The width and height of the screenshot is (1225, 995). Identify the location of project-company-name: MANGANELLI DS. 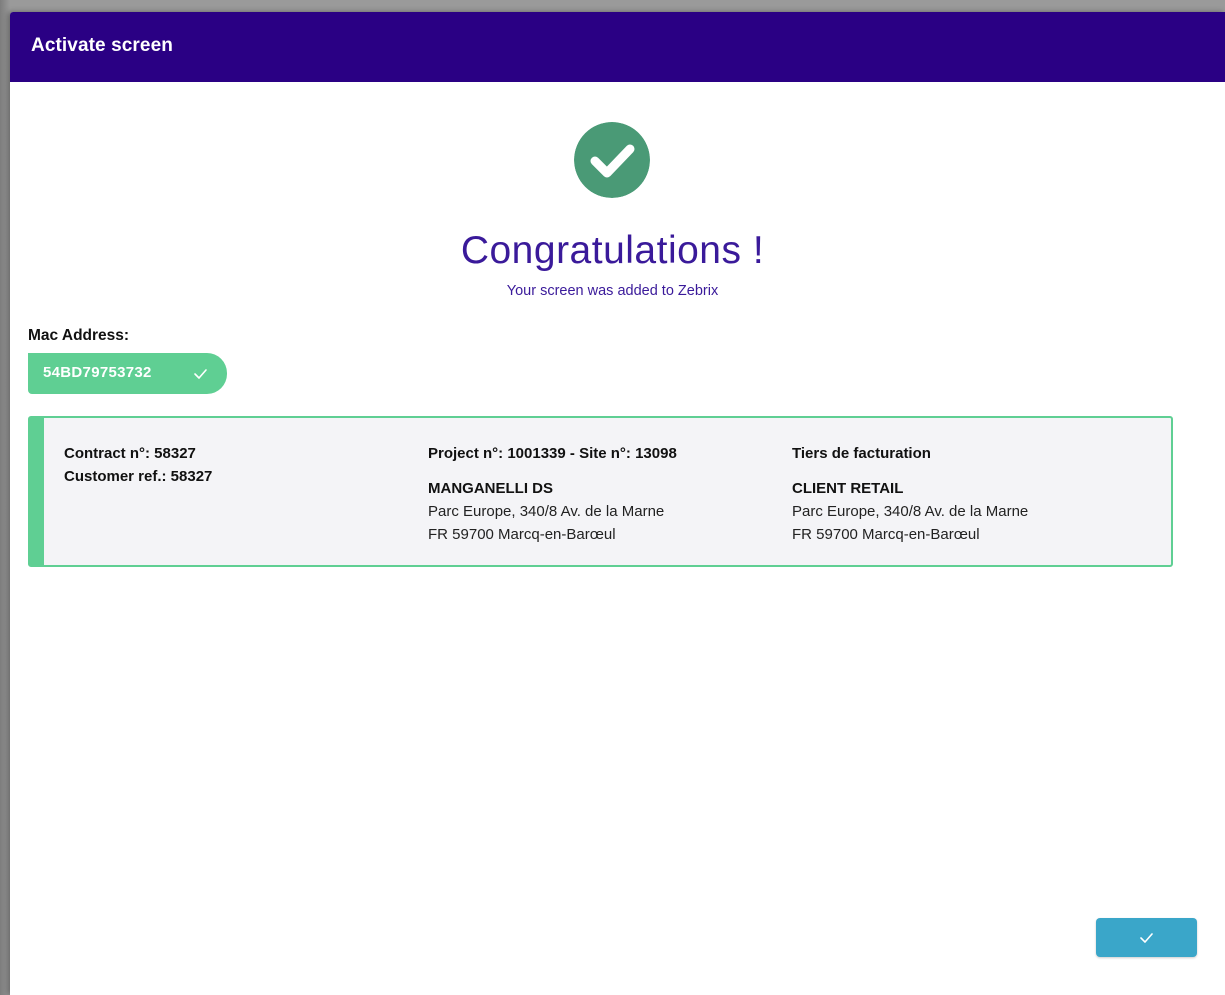
(490, 488).